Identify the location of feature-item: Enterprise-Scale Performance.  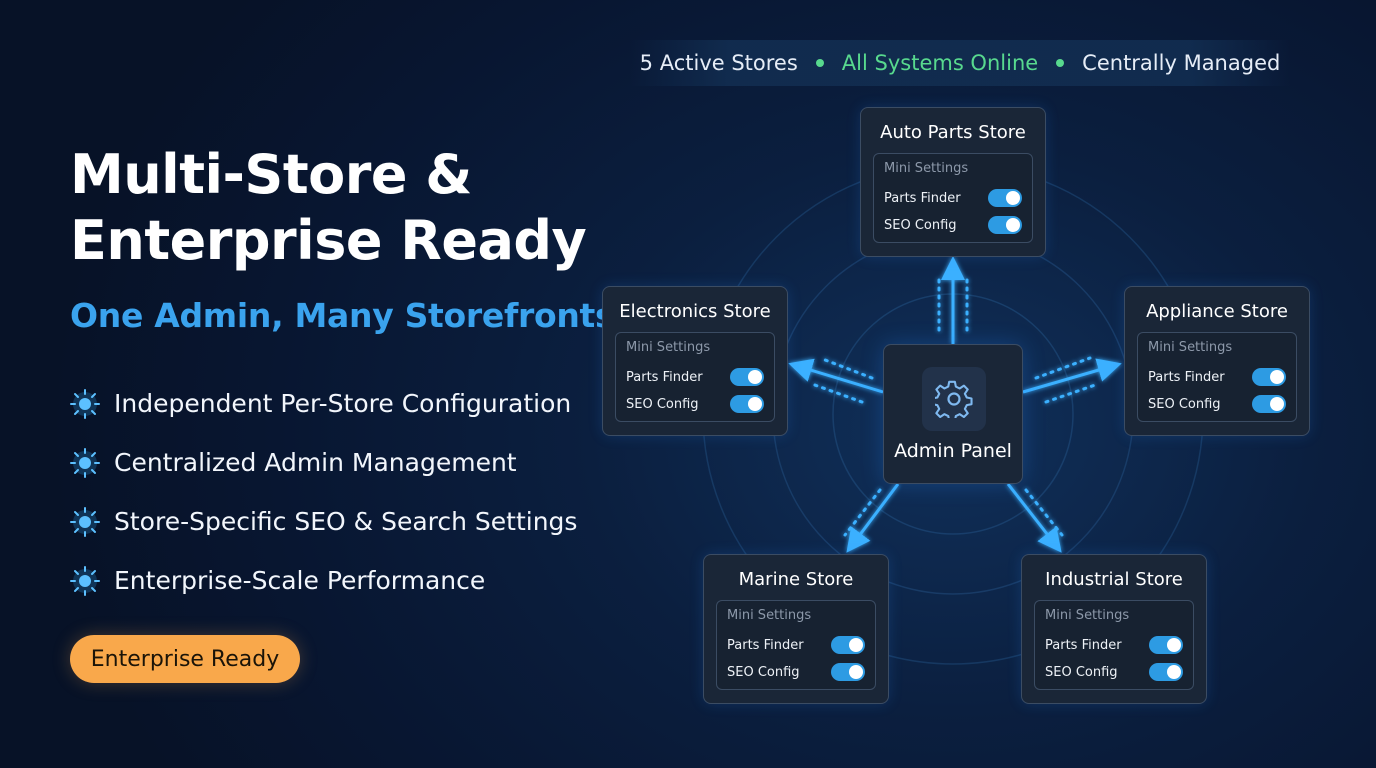
(322, 580).